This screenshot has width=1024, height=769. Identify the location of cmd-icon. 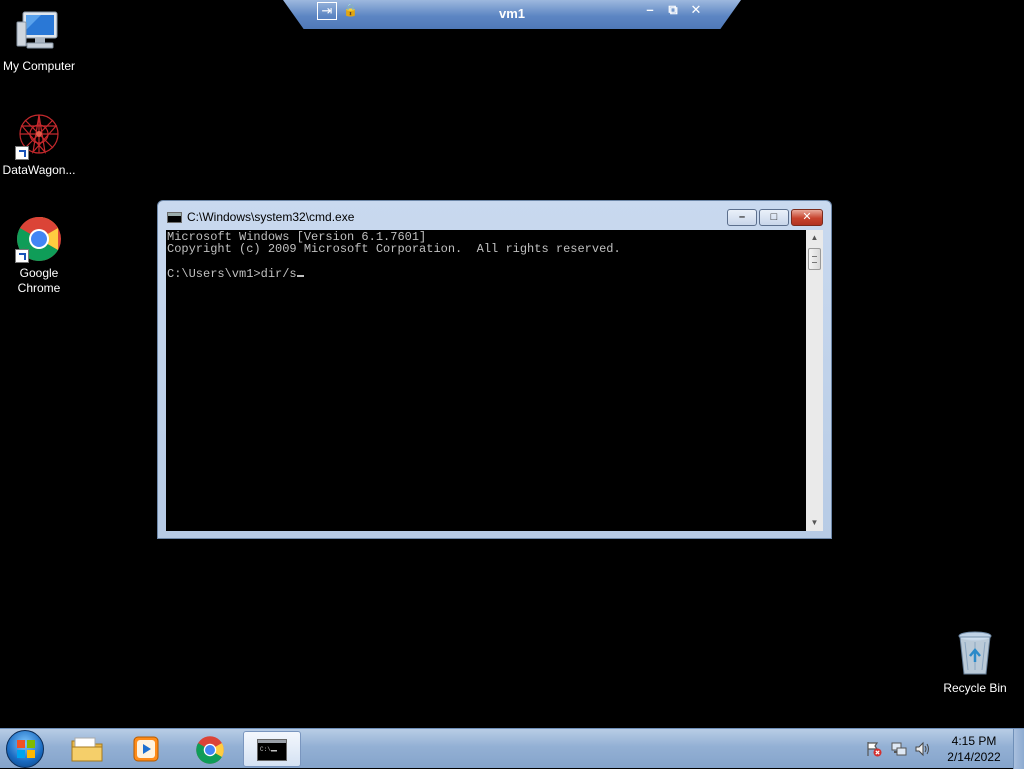
(174, 217).